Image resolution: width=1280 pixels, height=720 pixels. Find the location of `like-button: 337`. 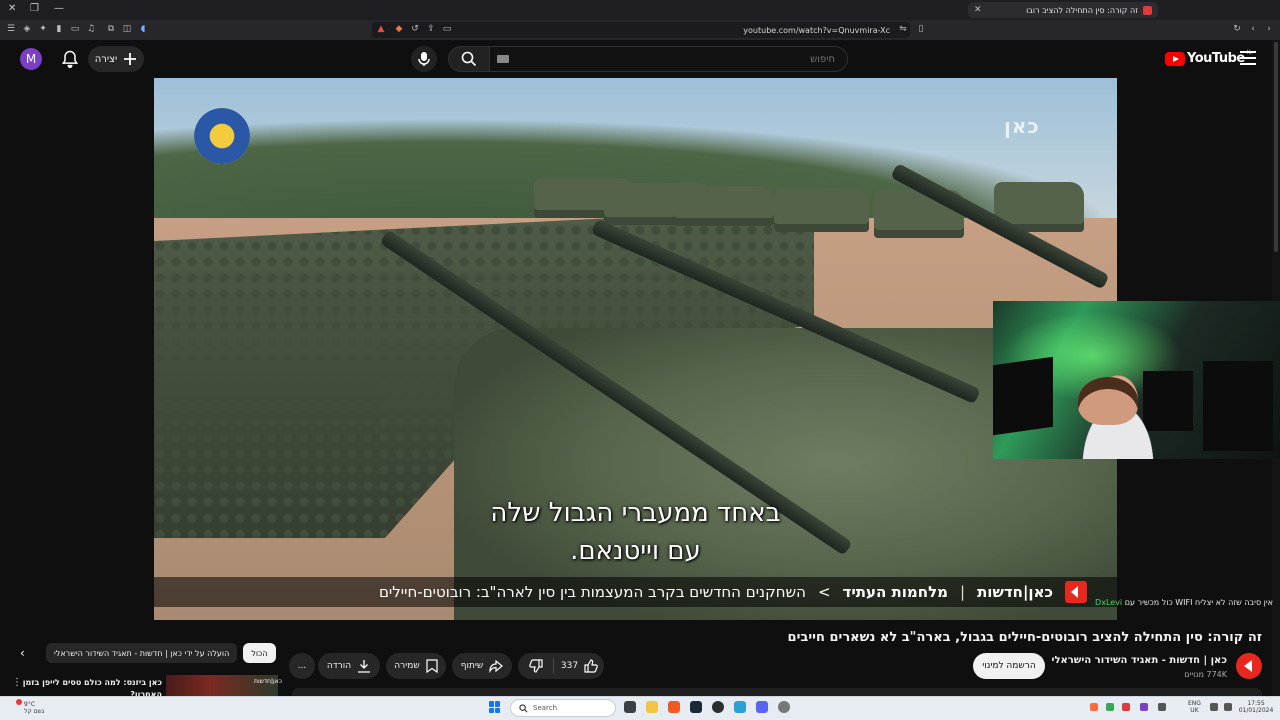

like-button: 337 is located at coordinates (579, 666).